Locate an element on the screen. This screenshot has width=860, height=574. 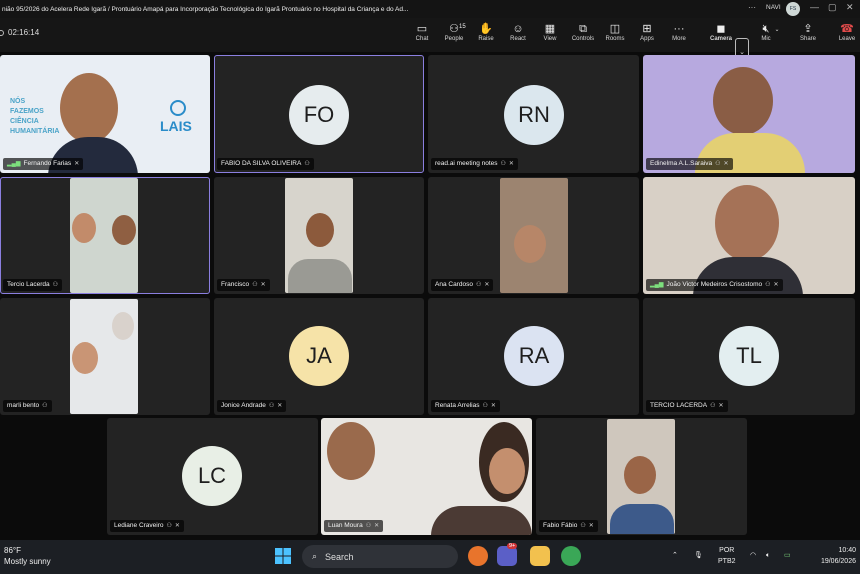
rooms-button: ◫ Rooms is located at coordinates (615, 32).